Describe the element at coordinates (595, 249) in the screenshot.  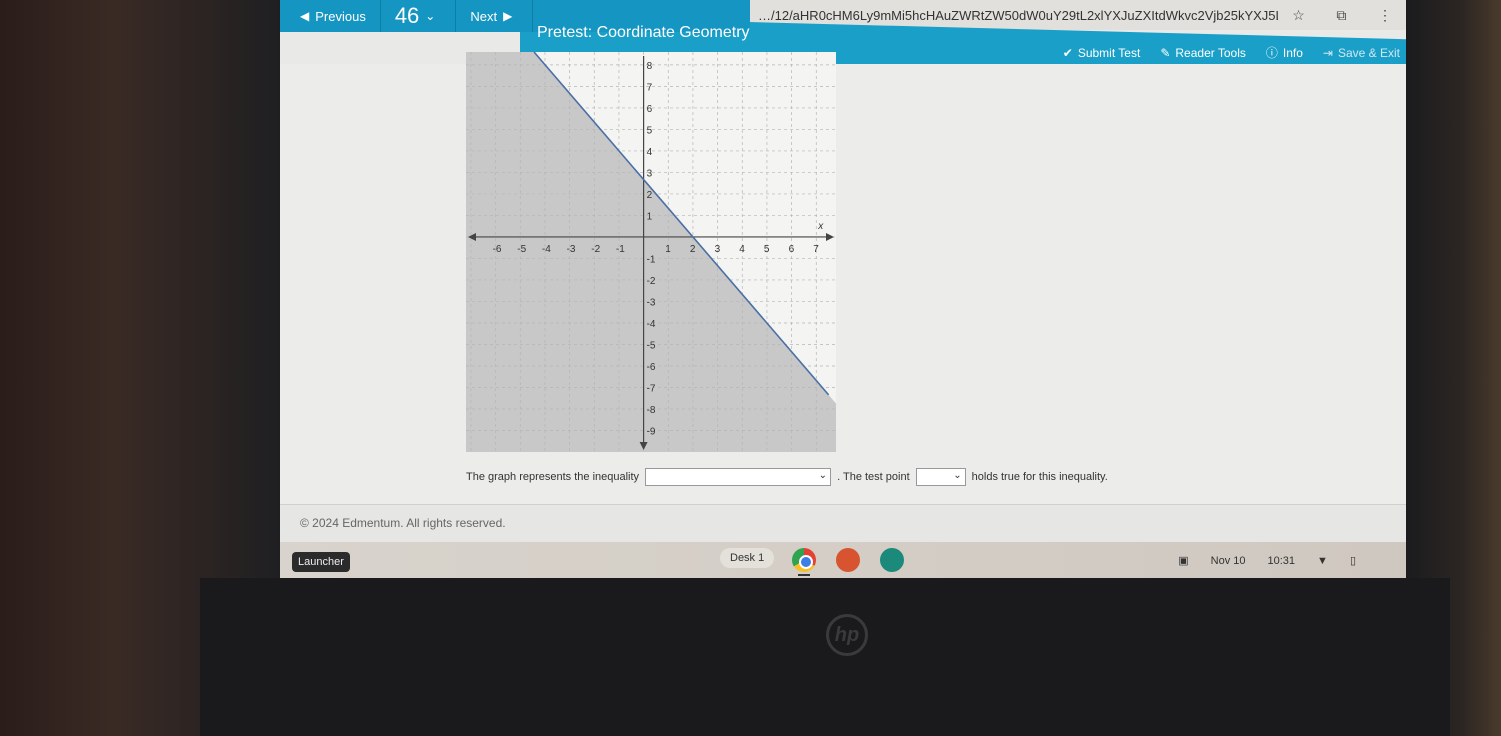
I see `x-tick-label: -2` at that location.